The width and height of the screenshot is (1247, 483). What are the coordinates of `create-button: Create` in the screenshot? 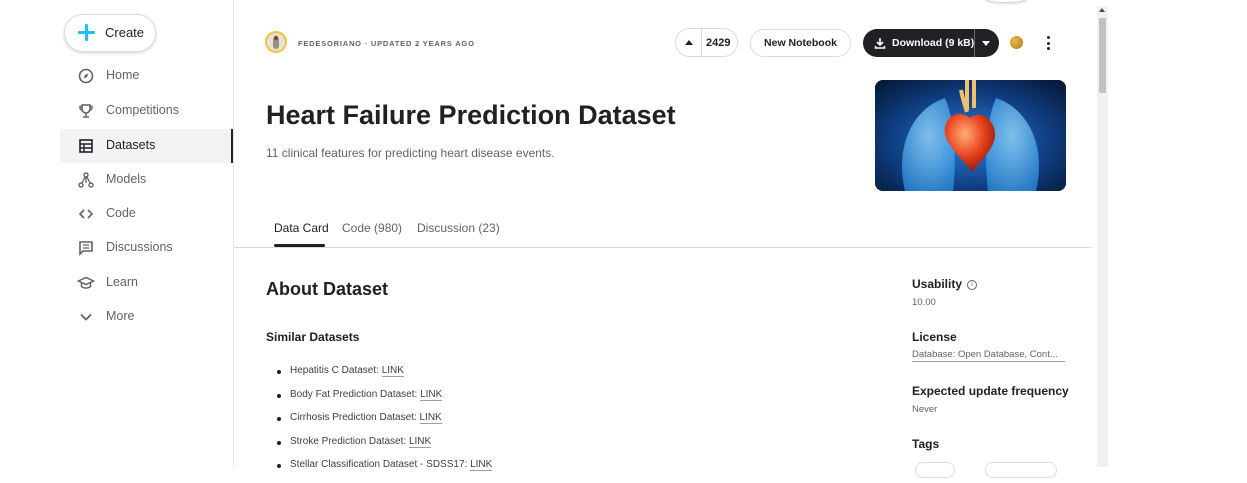 It's located at (110, 33).